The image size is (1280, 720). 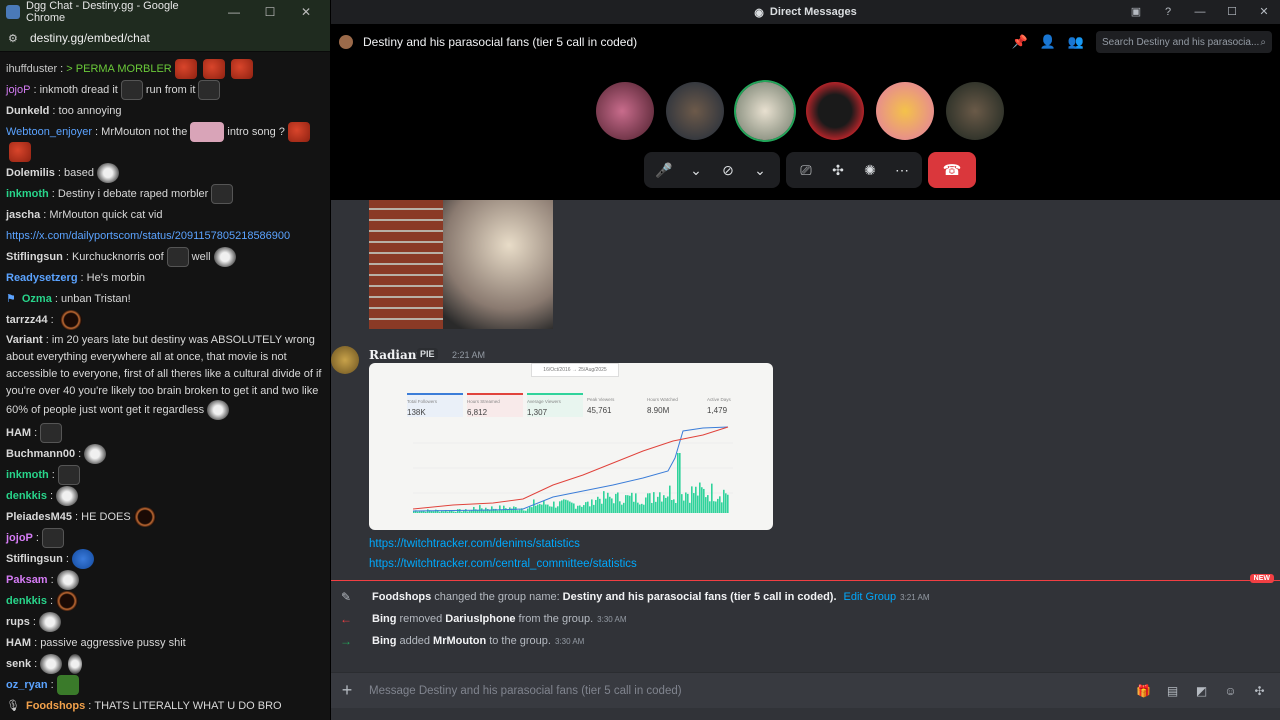 What do you see at coordinates (27, 580) in the screenshot?
I see `chat-username: Paksam` at bounding box center [27, 580].